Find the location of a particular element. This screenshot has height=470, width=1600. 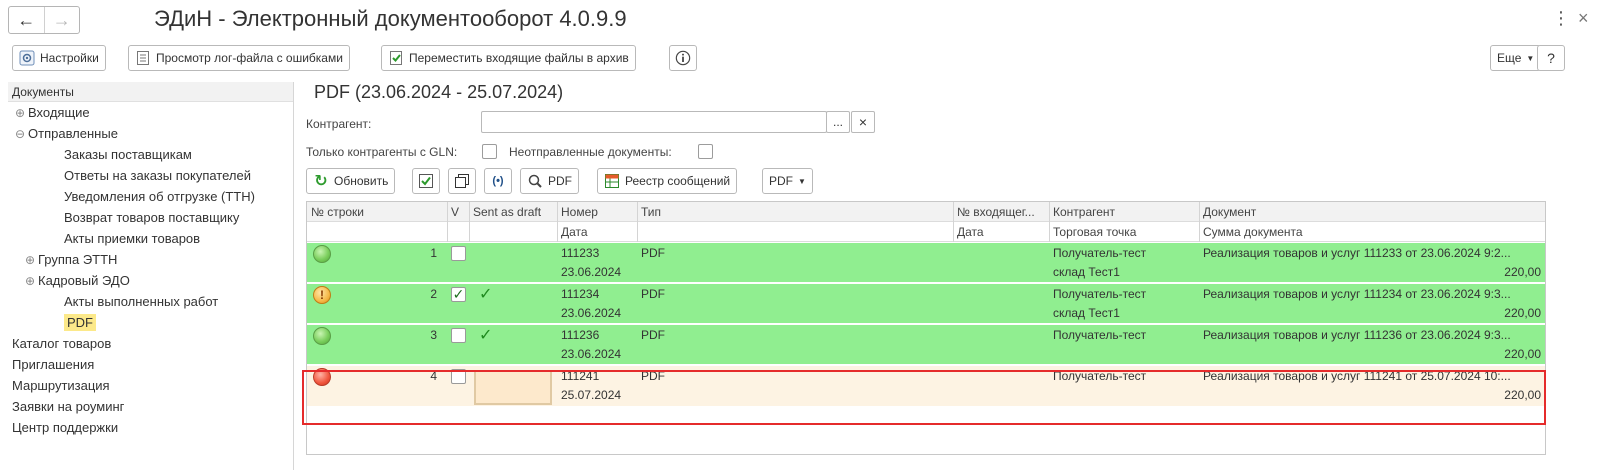

cell-outlet is located at coordinates (1125, 354).